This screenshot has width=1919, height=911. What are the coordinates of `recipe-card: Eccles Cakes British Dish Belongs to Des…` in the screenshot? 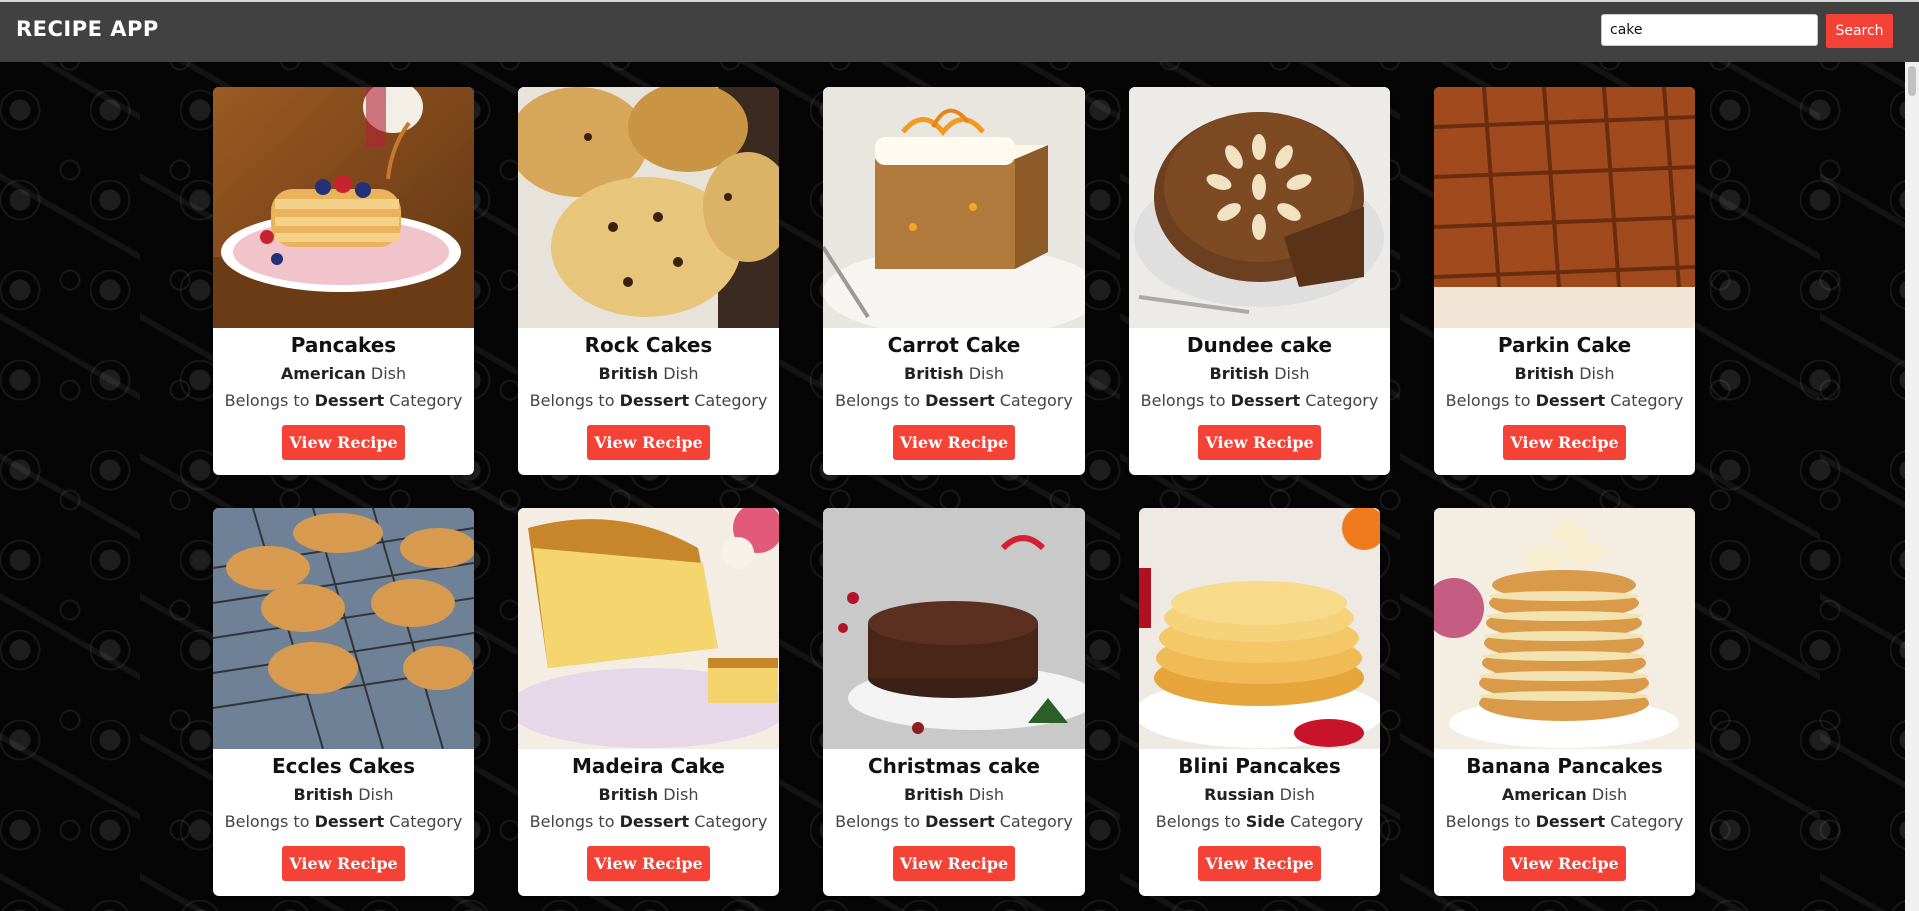 It's located at (343, 702).